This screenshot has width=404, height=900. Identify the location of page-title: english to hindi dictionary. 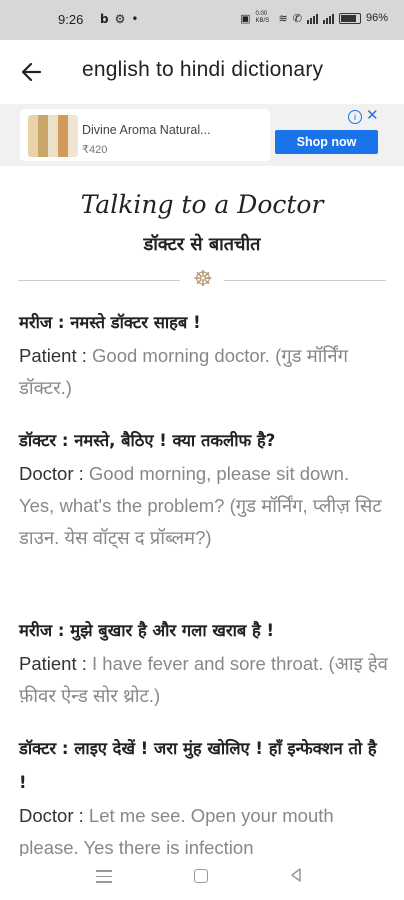
(203, 69).